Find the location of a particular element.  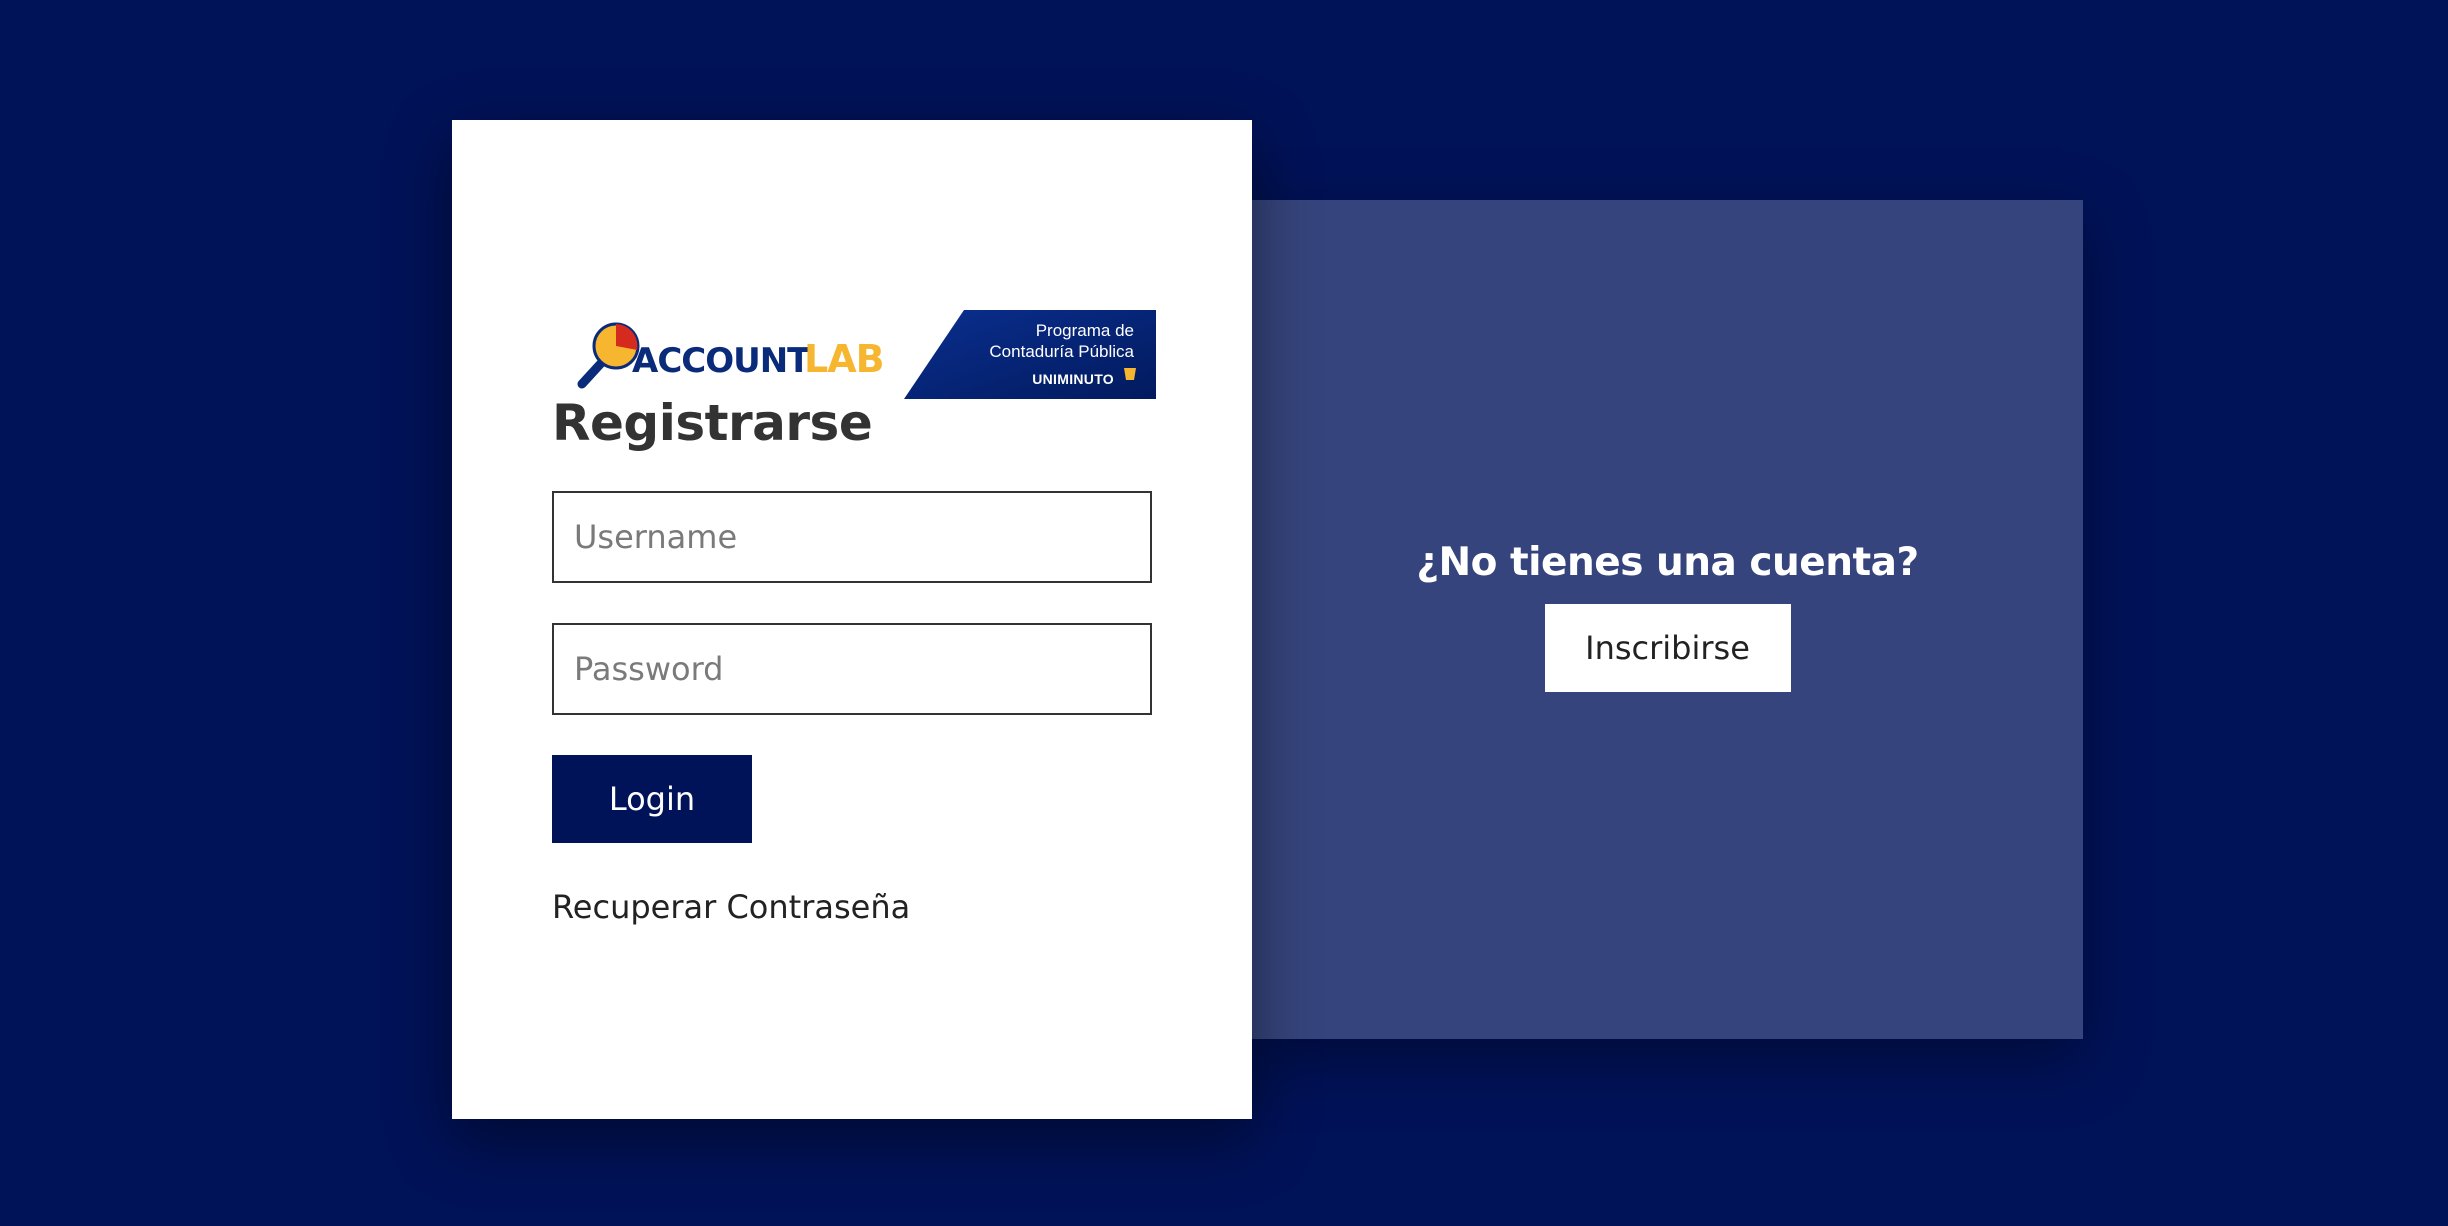

login-button: Login is located at coordinates (652, 799).